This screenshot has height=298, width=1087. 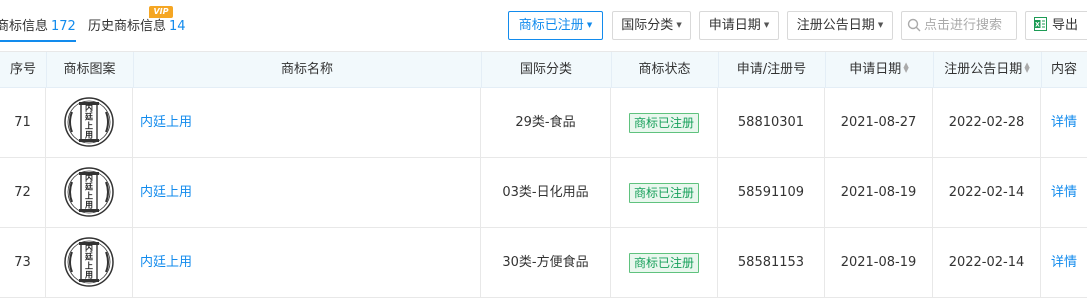 I want to click on tab-trademark-info: 商标信息 172, so click(x=38, y=28).